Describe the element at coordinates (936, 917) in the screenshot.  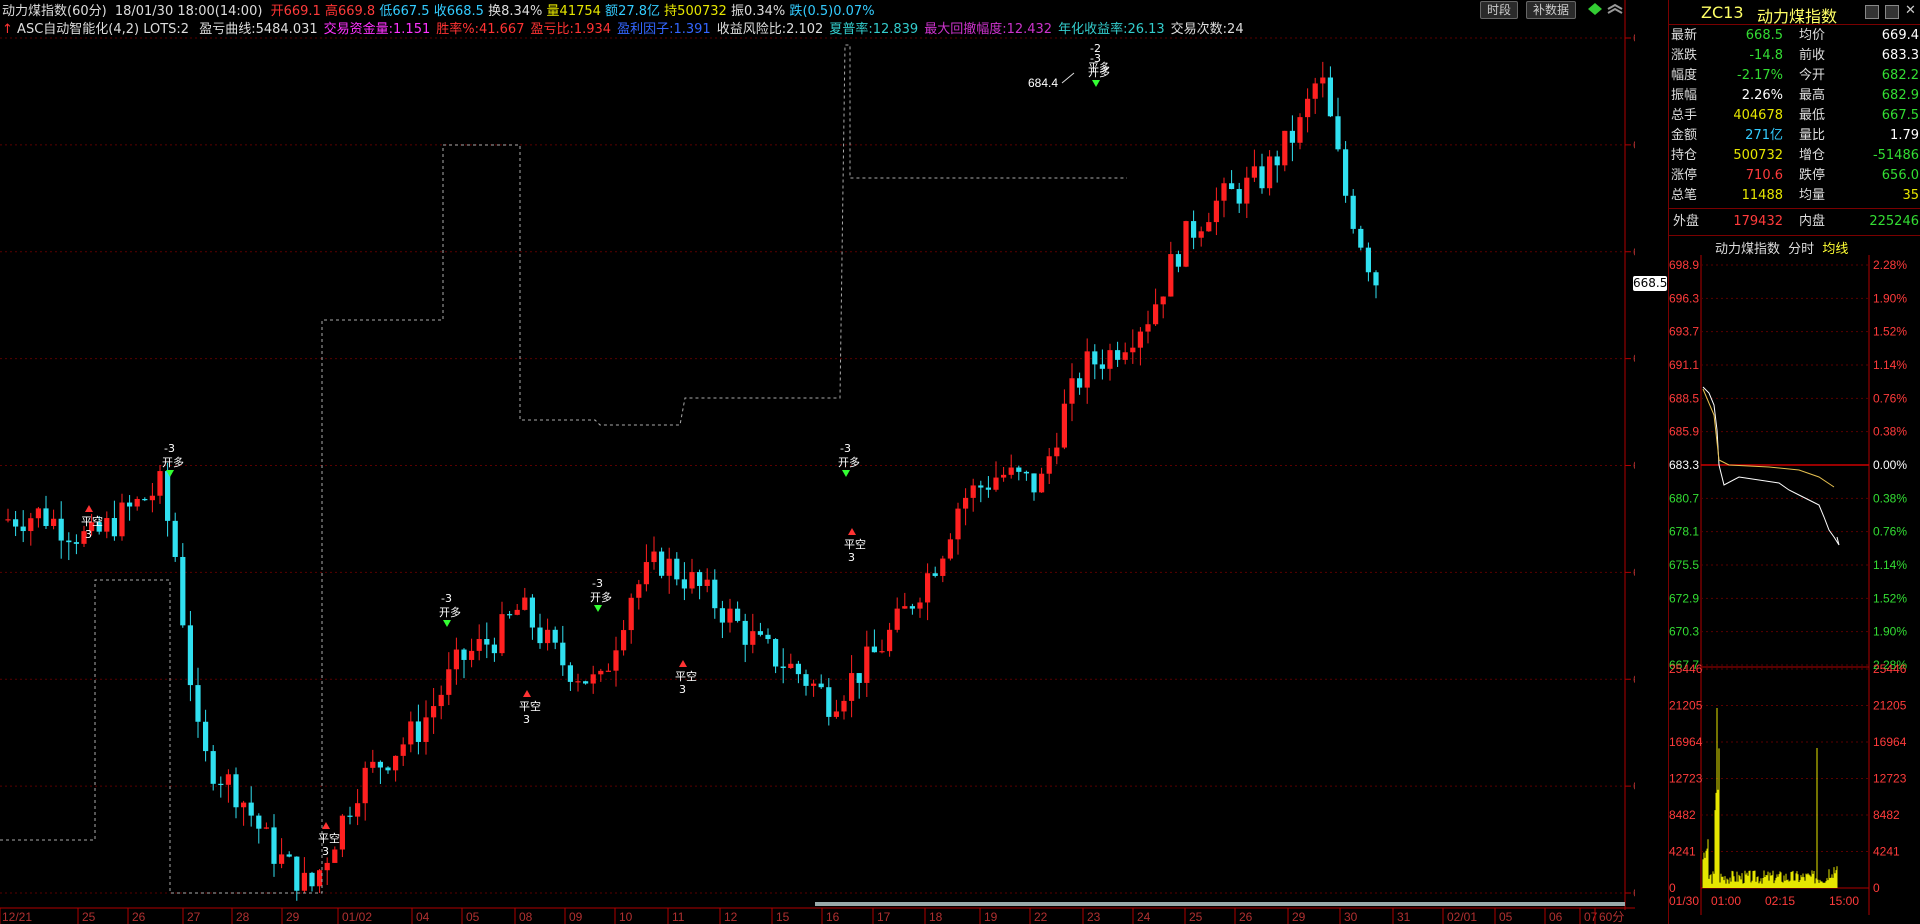
I see `x-axis-label: 18` at that location.